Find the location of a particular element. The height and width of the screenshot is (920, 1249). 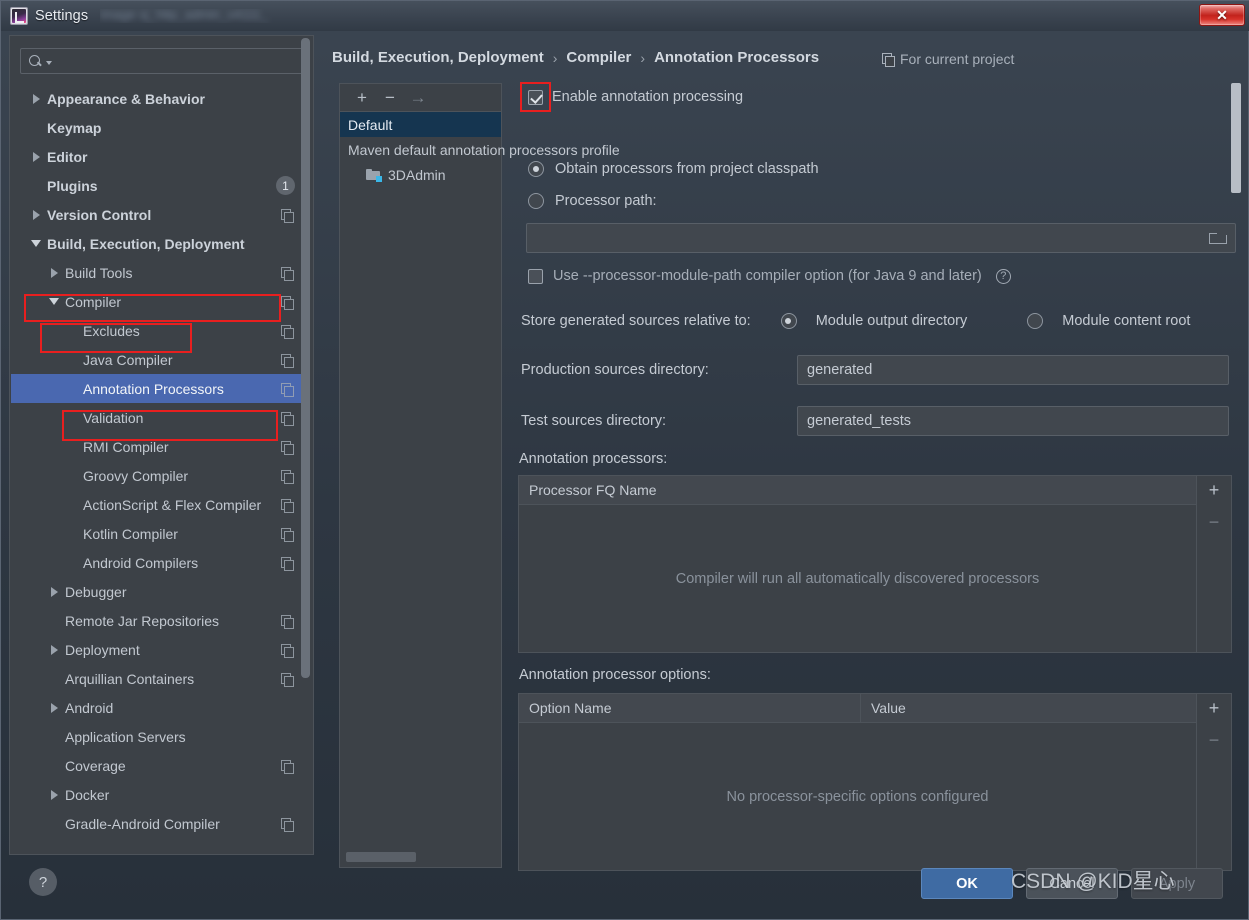

breadcrumb-item-2: Annotation Processors is located at coordinates (736, 57).